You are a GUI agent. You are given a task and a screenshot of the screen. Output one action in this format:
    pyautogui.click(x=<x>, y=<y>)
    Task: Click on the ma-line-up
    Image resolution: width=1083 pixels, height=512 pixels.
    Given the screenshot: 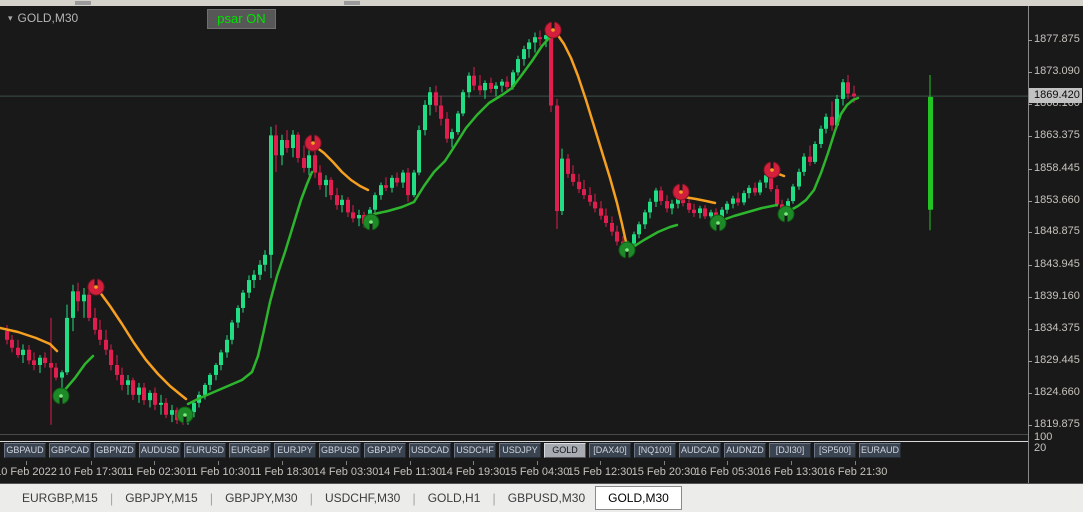 What is the action you would take?
    pyautogui.click(x=823, y=154)
    